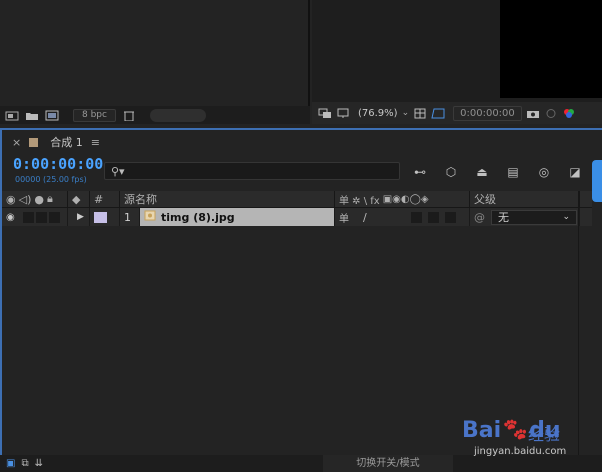  I want to click on bit-depth-button: 8 bpc, so click(94, 115).